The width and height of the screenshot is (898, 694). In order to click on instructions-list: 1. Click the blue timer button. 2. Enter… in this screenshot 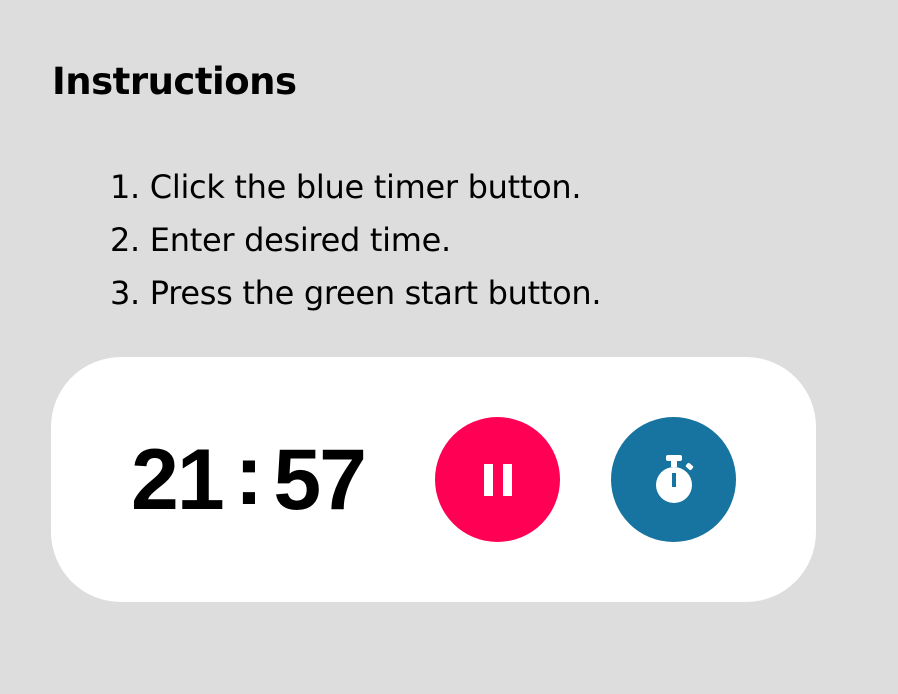, I will do `click(356, 240)`.